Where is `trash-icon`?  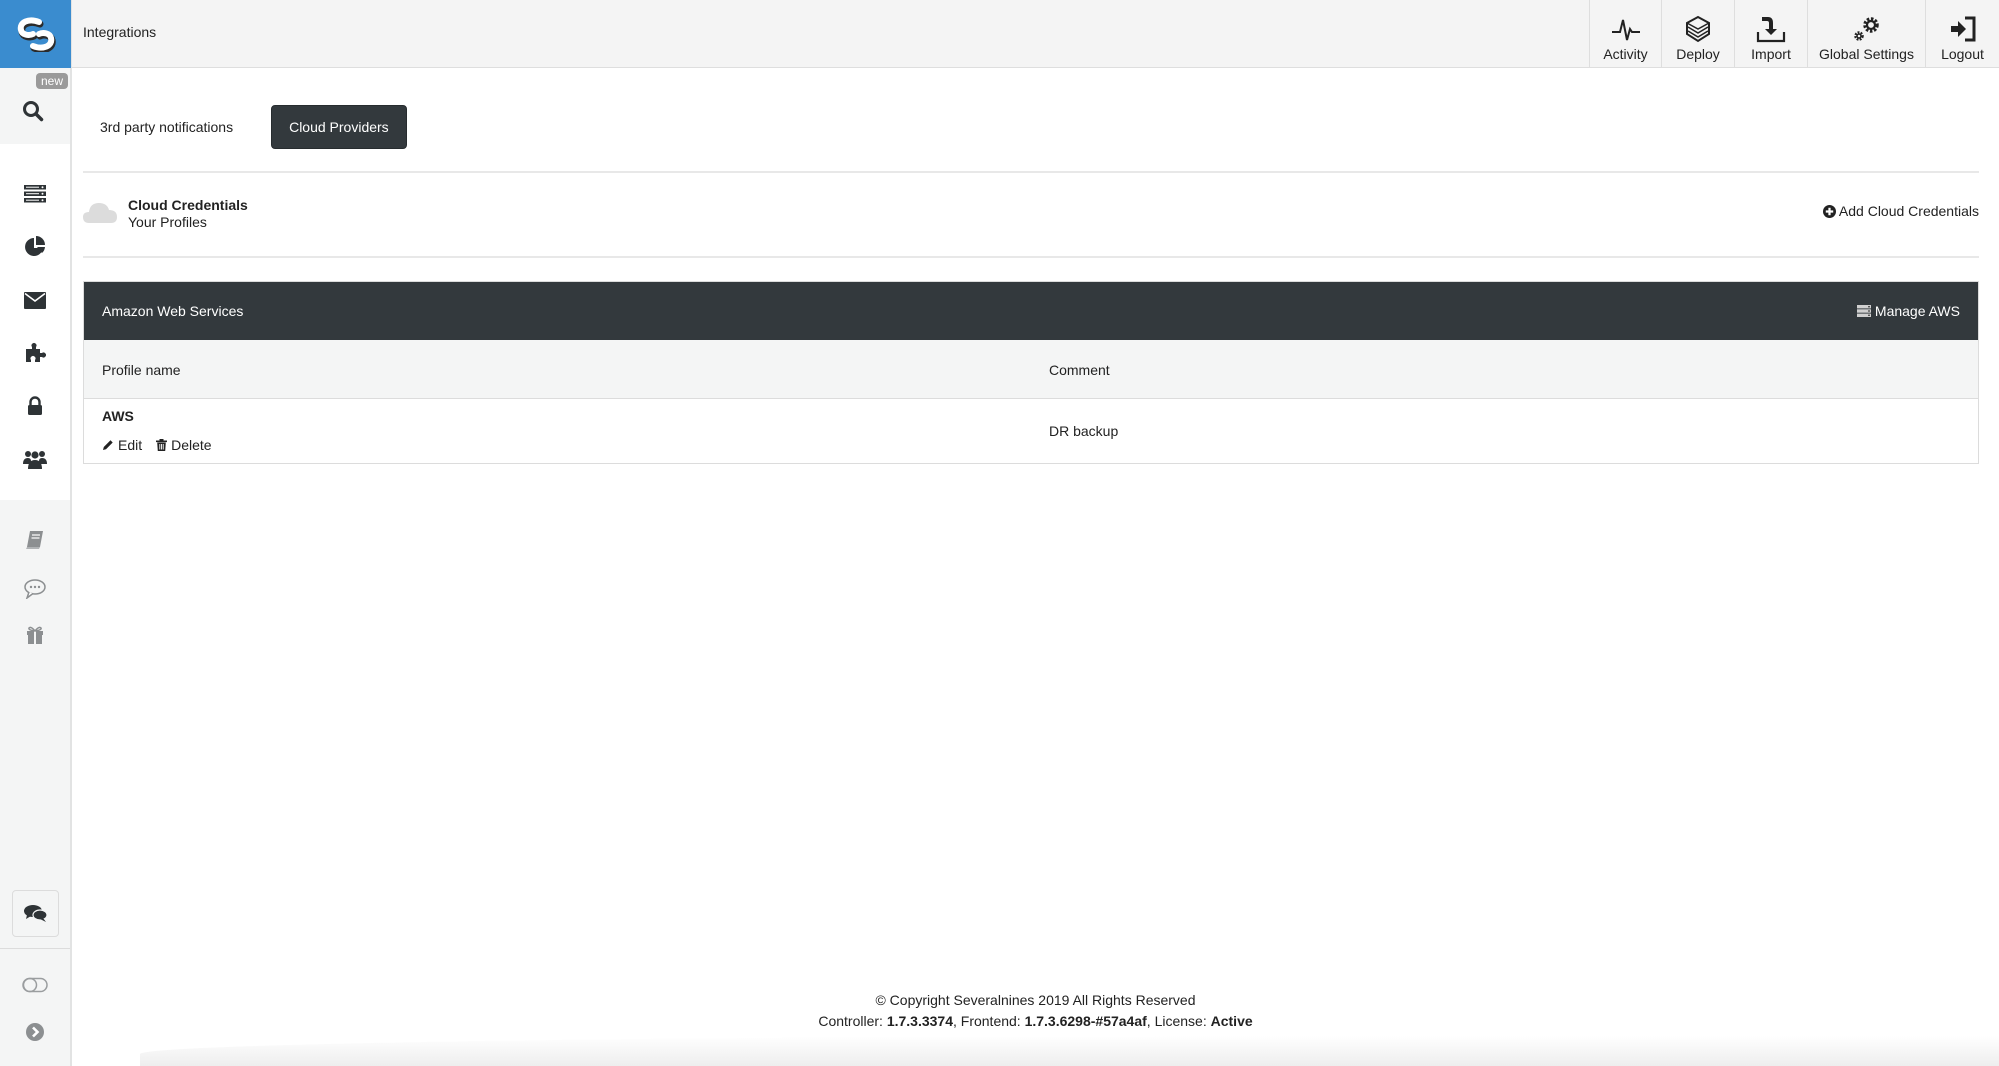 trash-icon is located at coordinates (162, 445).